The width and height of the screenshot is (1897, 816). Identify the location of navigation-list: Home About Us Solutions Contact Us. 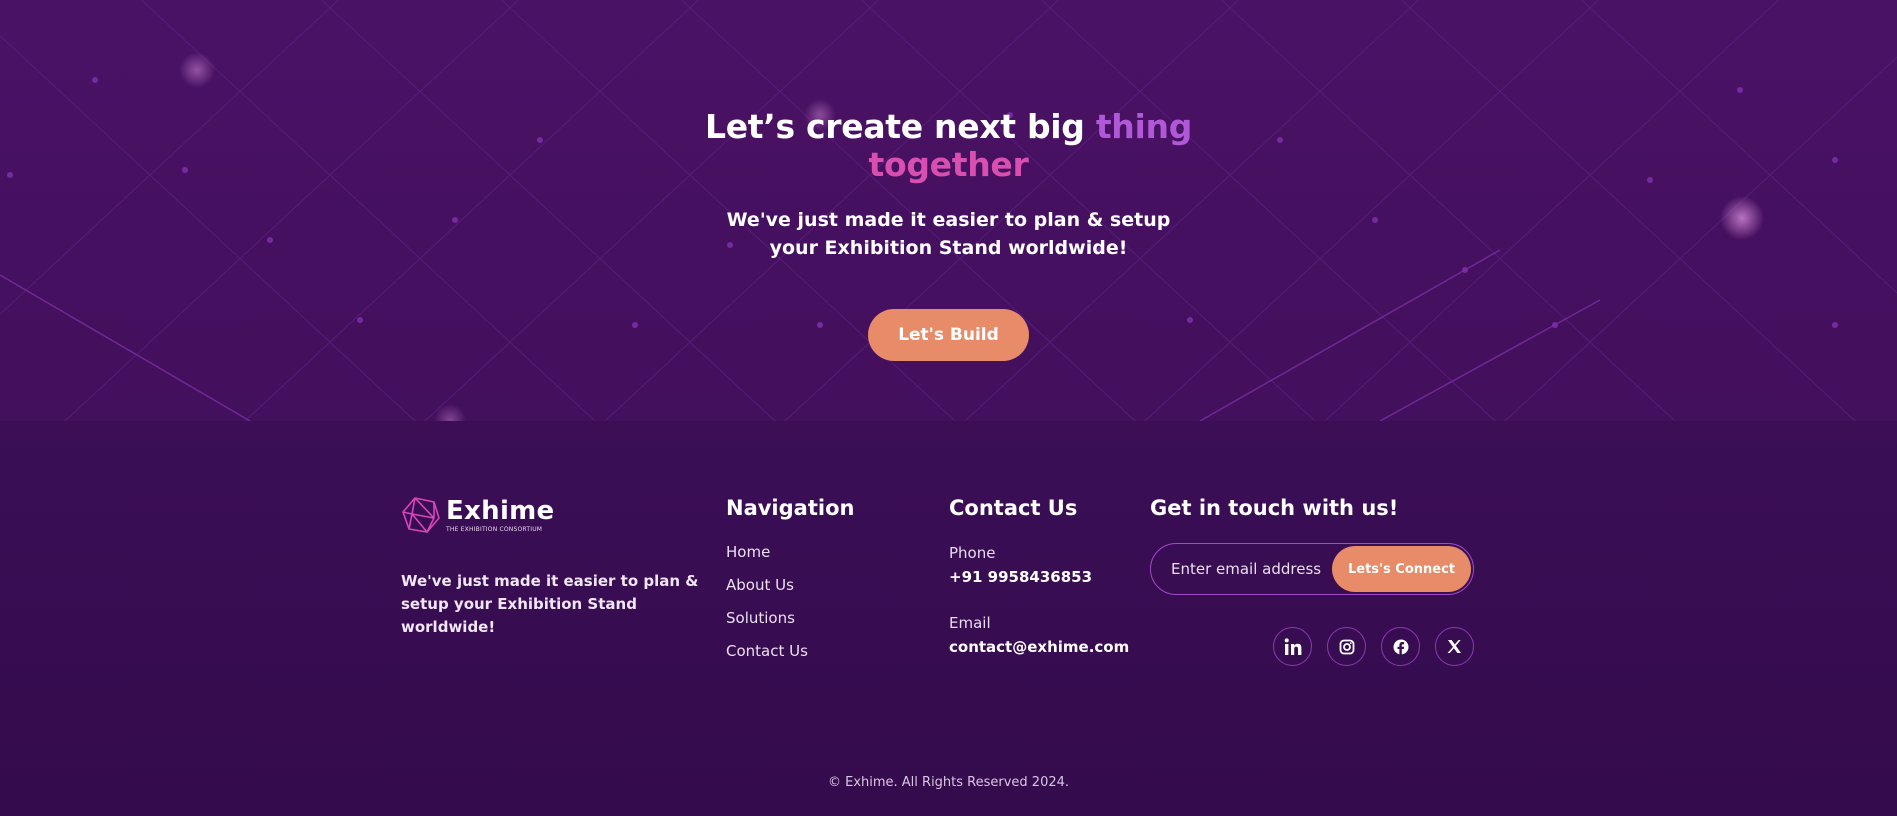
(790, 601).